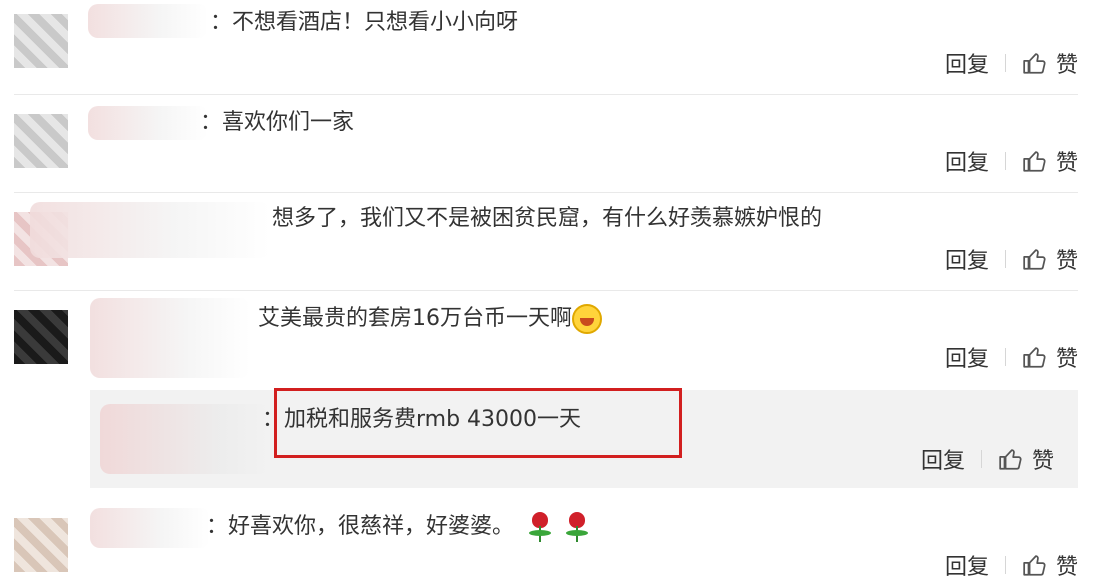 The height and width of the screenshot is (586, 1094). I want to click on comment-text: ：不想看酒店！只想看小小向呀, so click(364, 22).